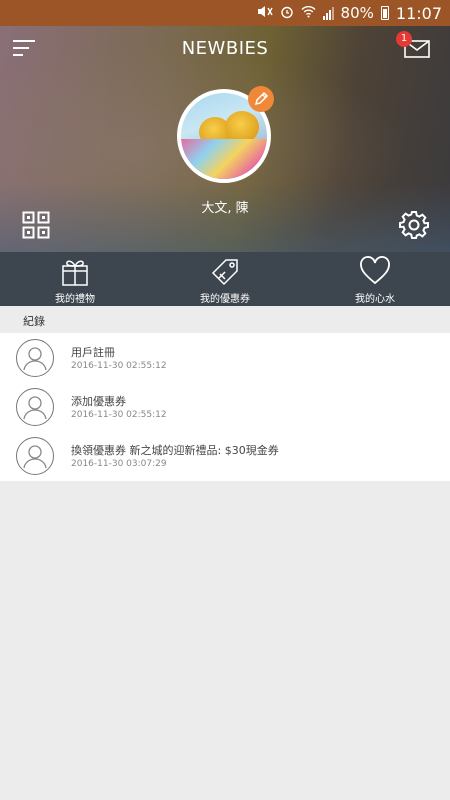 This screenshot has width=450, height=800. What do you see at coordinates (375, 273) in the screenshot?
I see `heart-icon` at bounding box center [375, 273].